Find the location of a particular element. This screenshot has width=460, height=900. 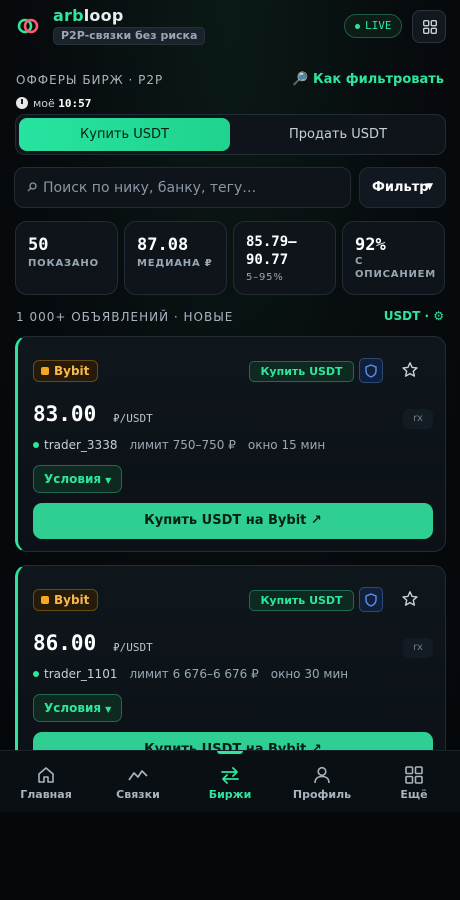

offer-meta: trader_3338 лимит 750–750 ₽ окно 15 мин is located at coordinates (179, 445).